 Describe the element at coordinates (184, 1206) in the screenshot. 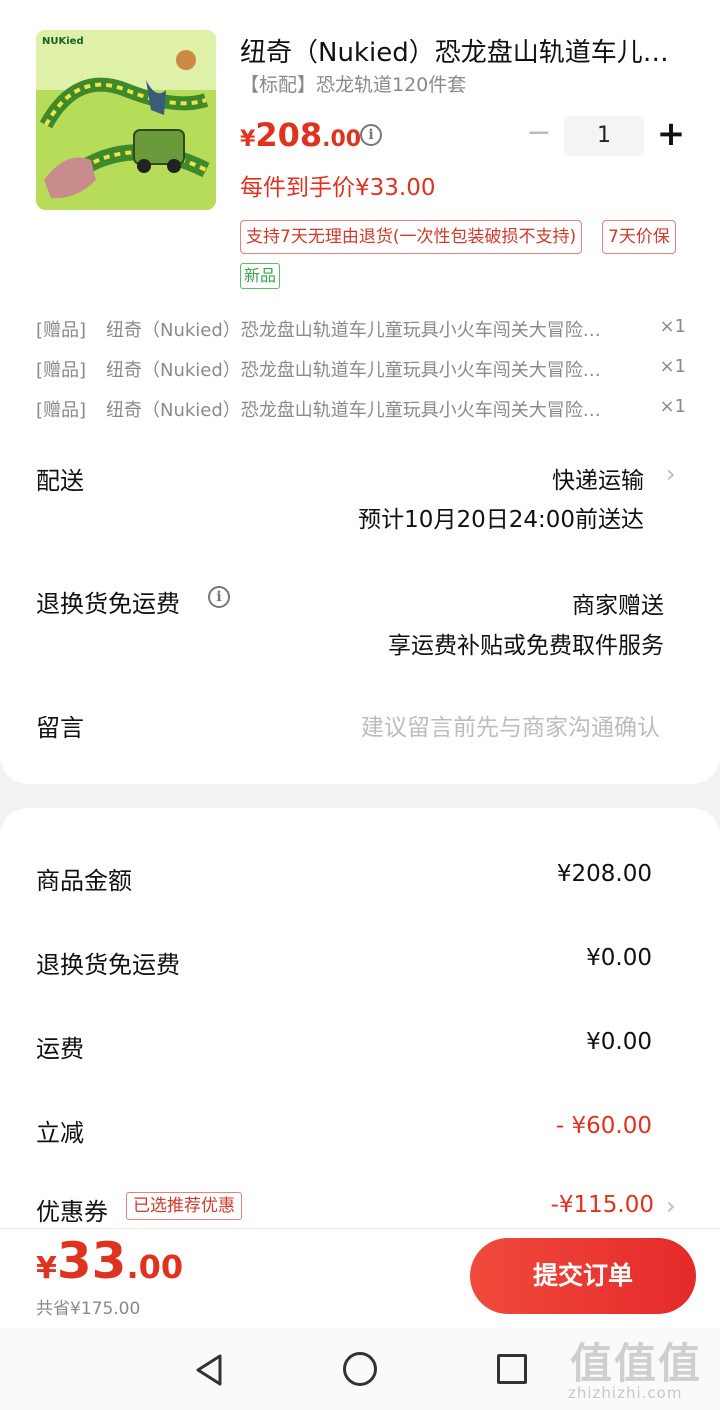

I see `coupon-recommended-tag: 已选推荐优惠` at that location.